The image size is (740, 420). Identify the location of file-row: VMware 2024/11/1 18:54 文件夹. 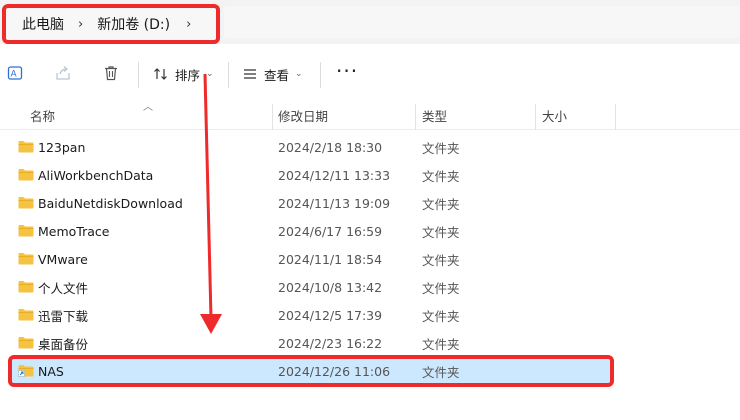
(312, 259).